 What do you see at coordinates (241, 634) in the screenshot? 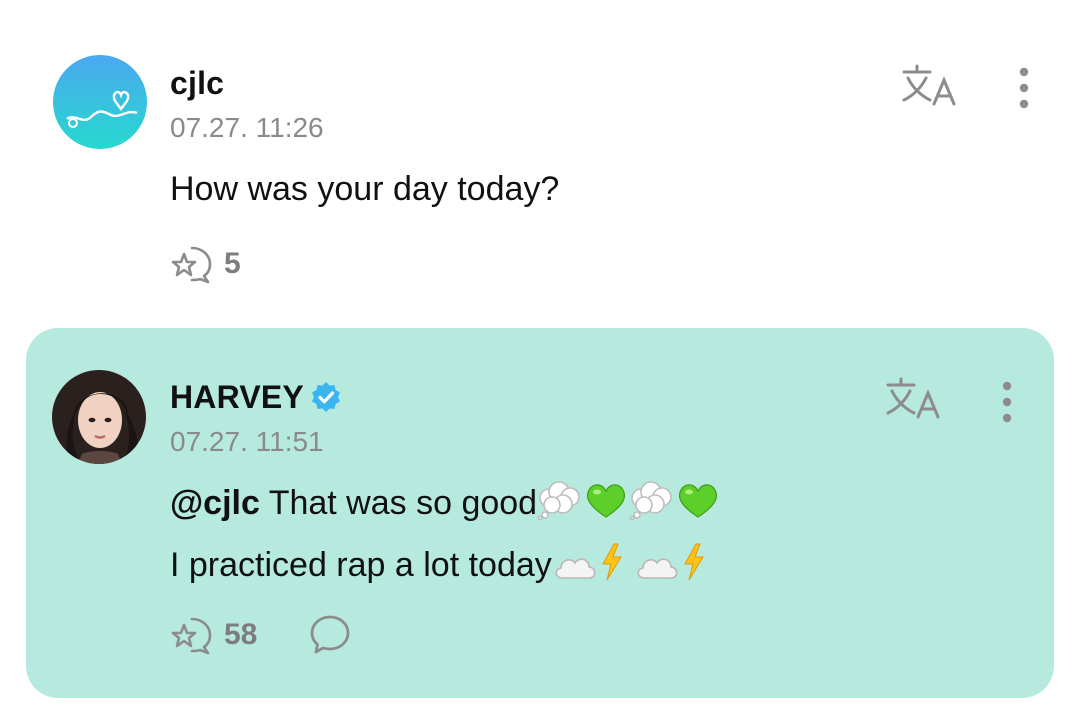
I see `reaction-count: 58` at bounding box center [241, 634].